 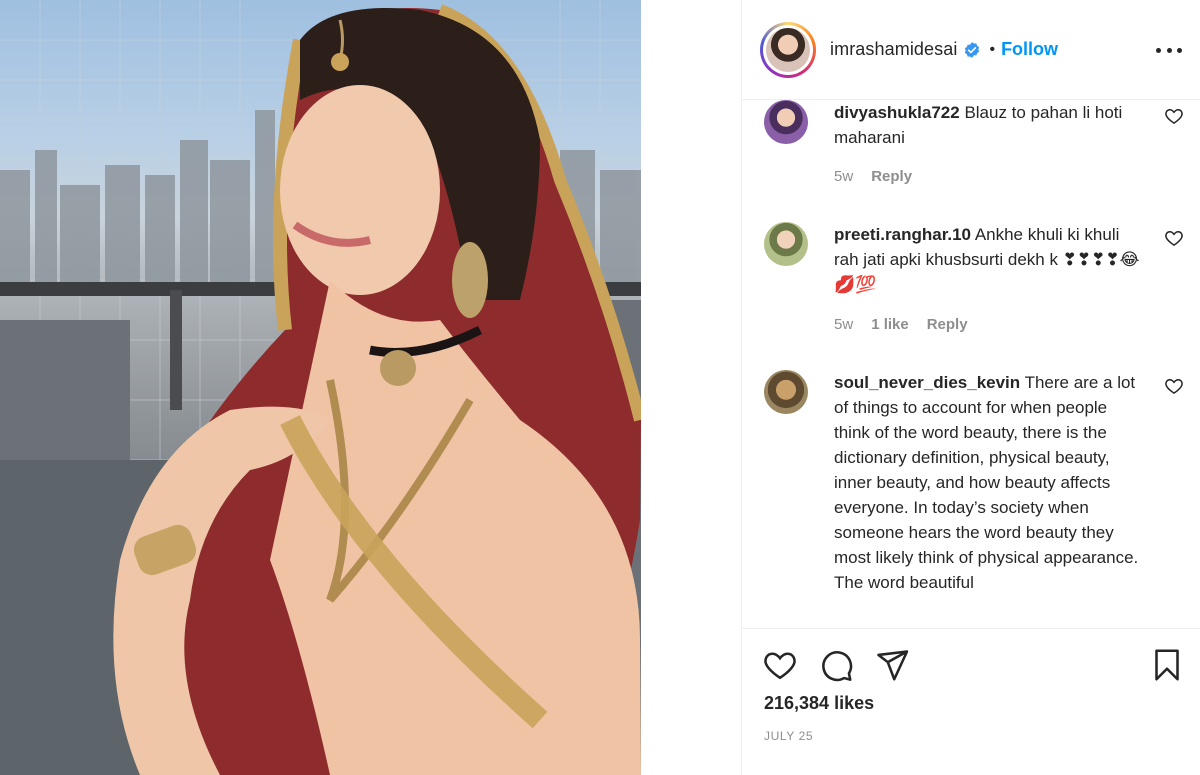 I want to click on post-header: imrashamidesai • Follow, so click(x=971, y=50).